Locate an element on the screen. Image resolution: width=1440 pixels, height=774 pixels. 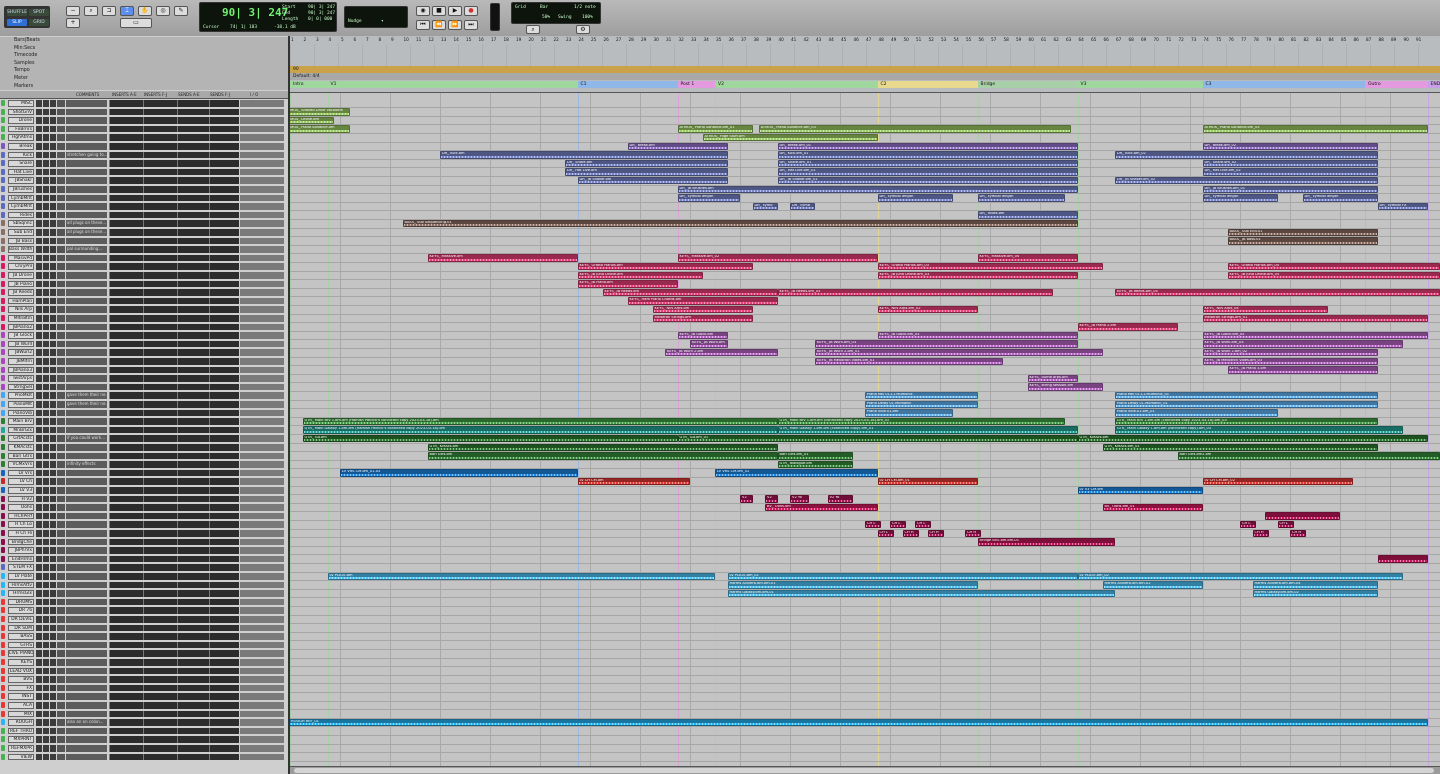
swing-value: 100% is located at coordinates (587, 17).